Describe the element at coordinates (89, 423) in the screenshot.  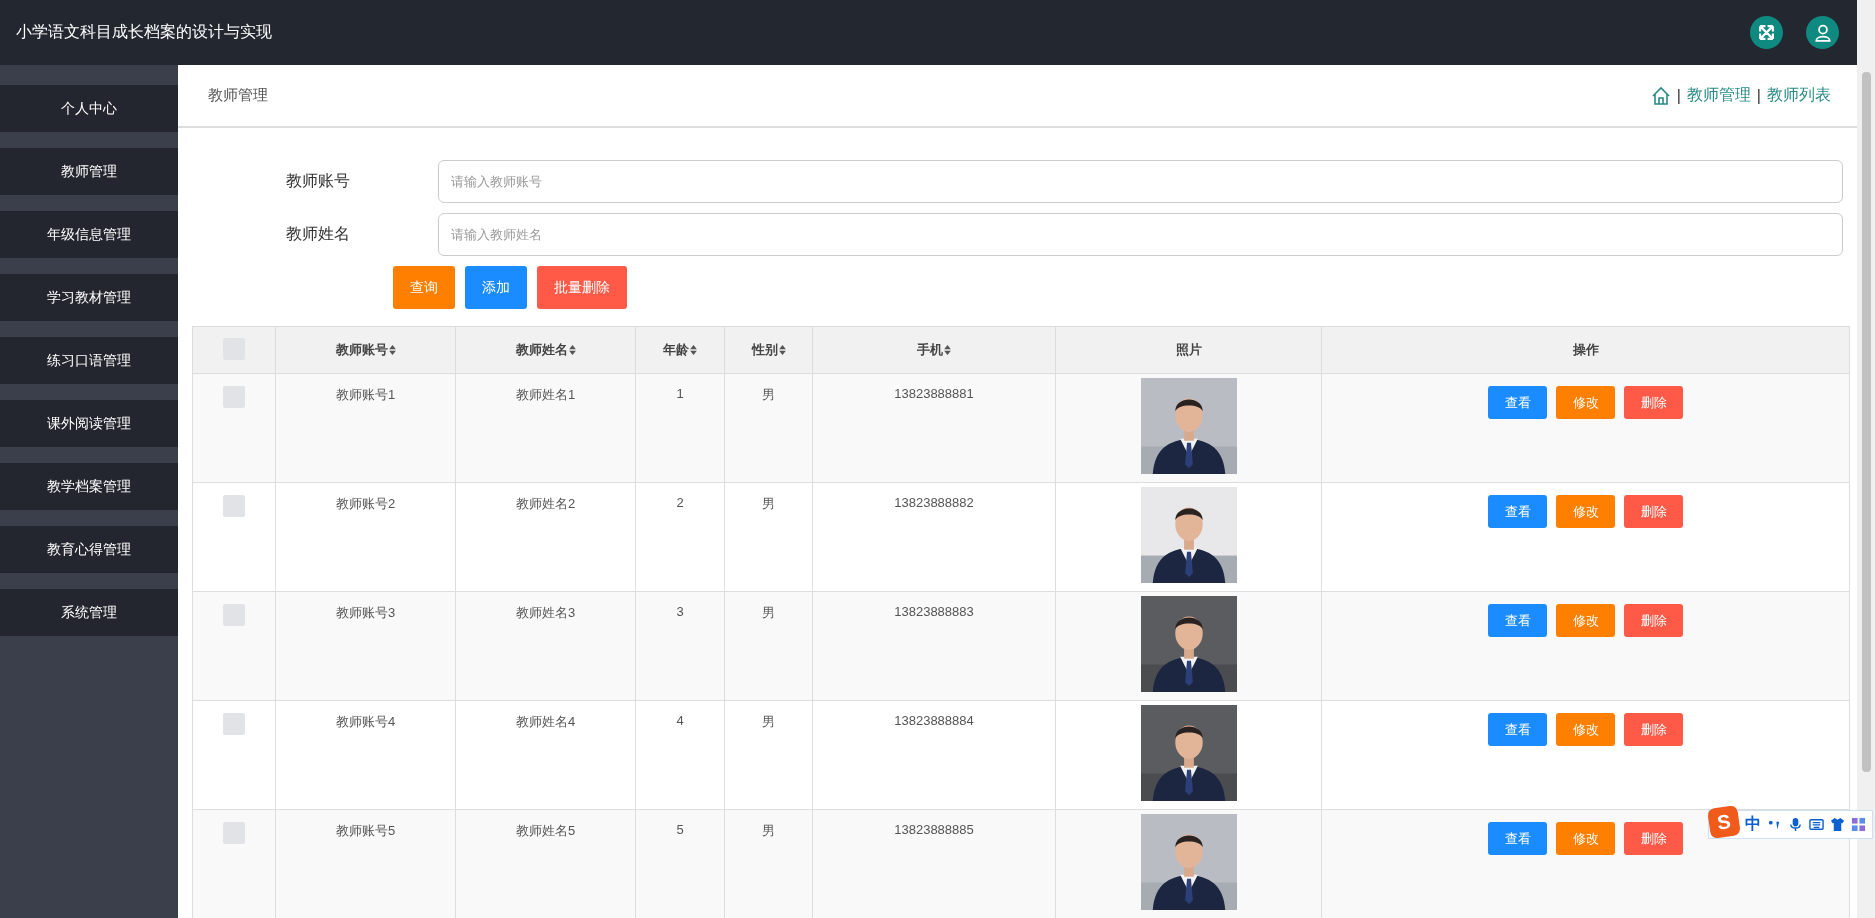
I see `sidebar-item: 课外阅读管理` at that location.